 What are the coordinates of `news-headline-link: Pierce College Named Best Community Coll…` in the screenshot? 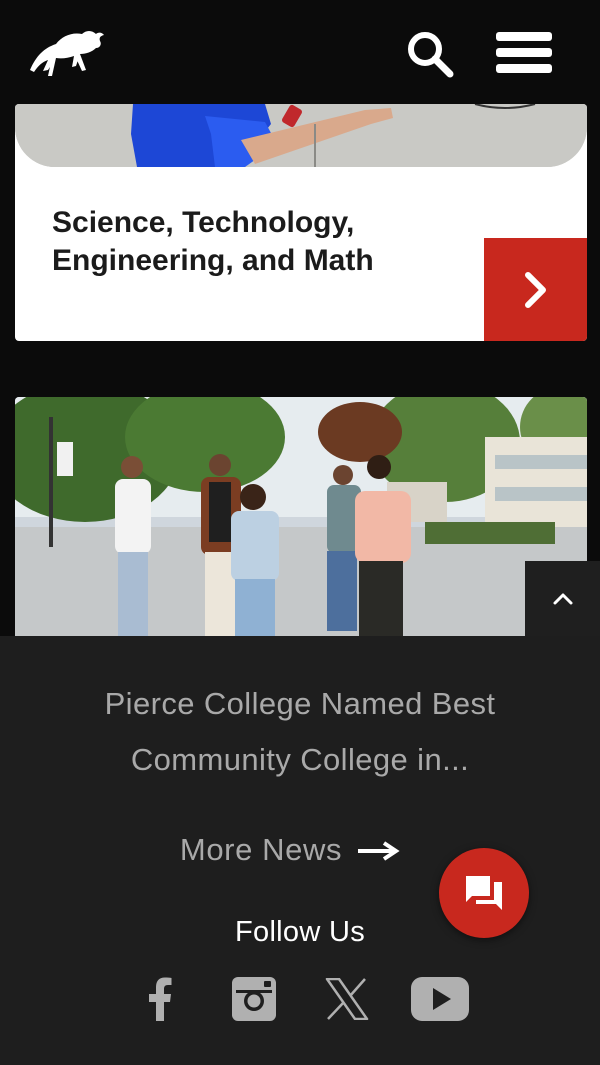 It's located at (300, 732).